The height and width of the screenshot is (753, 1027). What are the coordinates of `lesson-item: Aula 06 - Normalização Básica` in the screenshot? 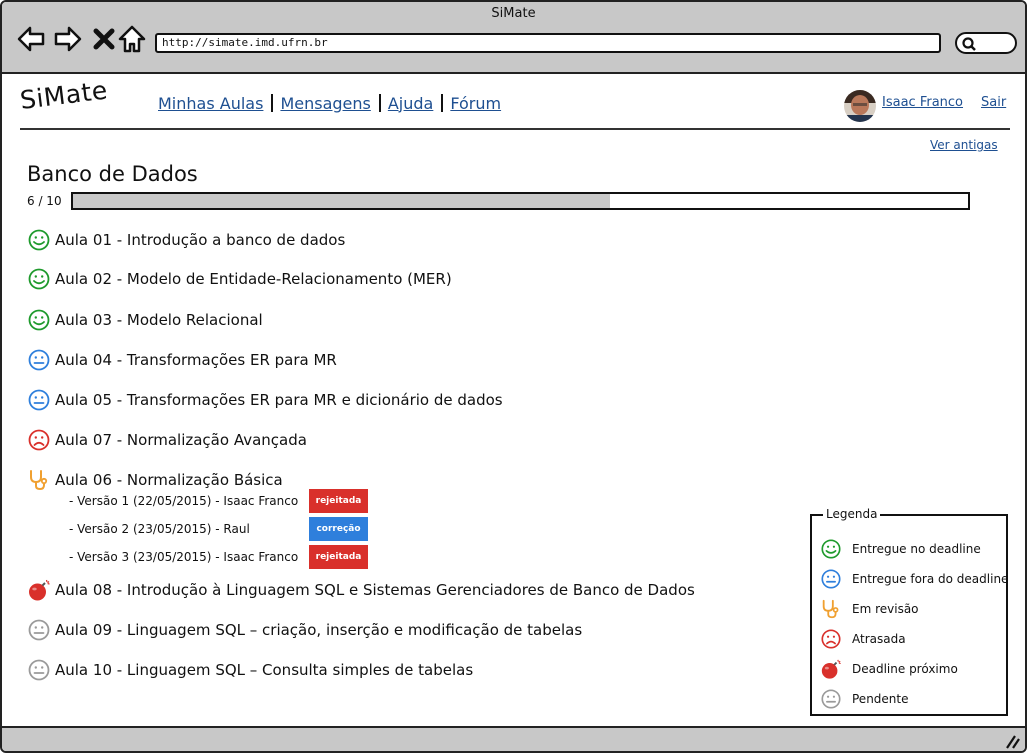 It's located at (155, 480).